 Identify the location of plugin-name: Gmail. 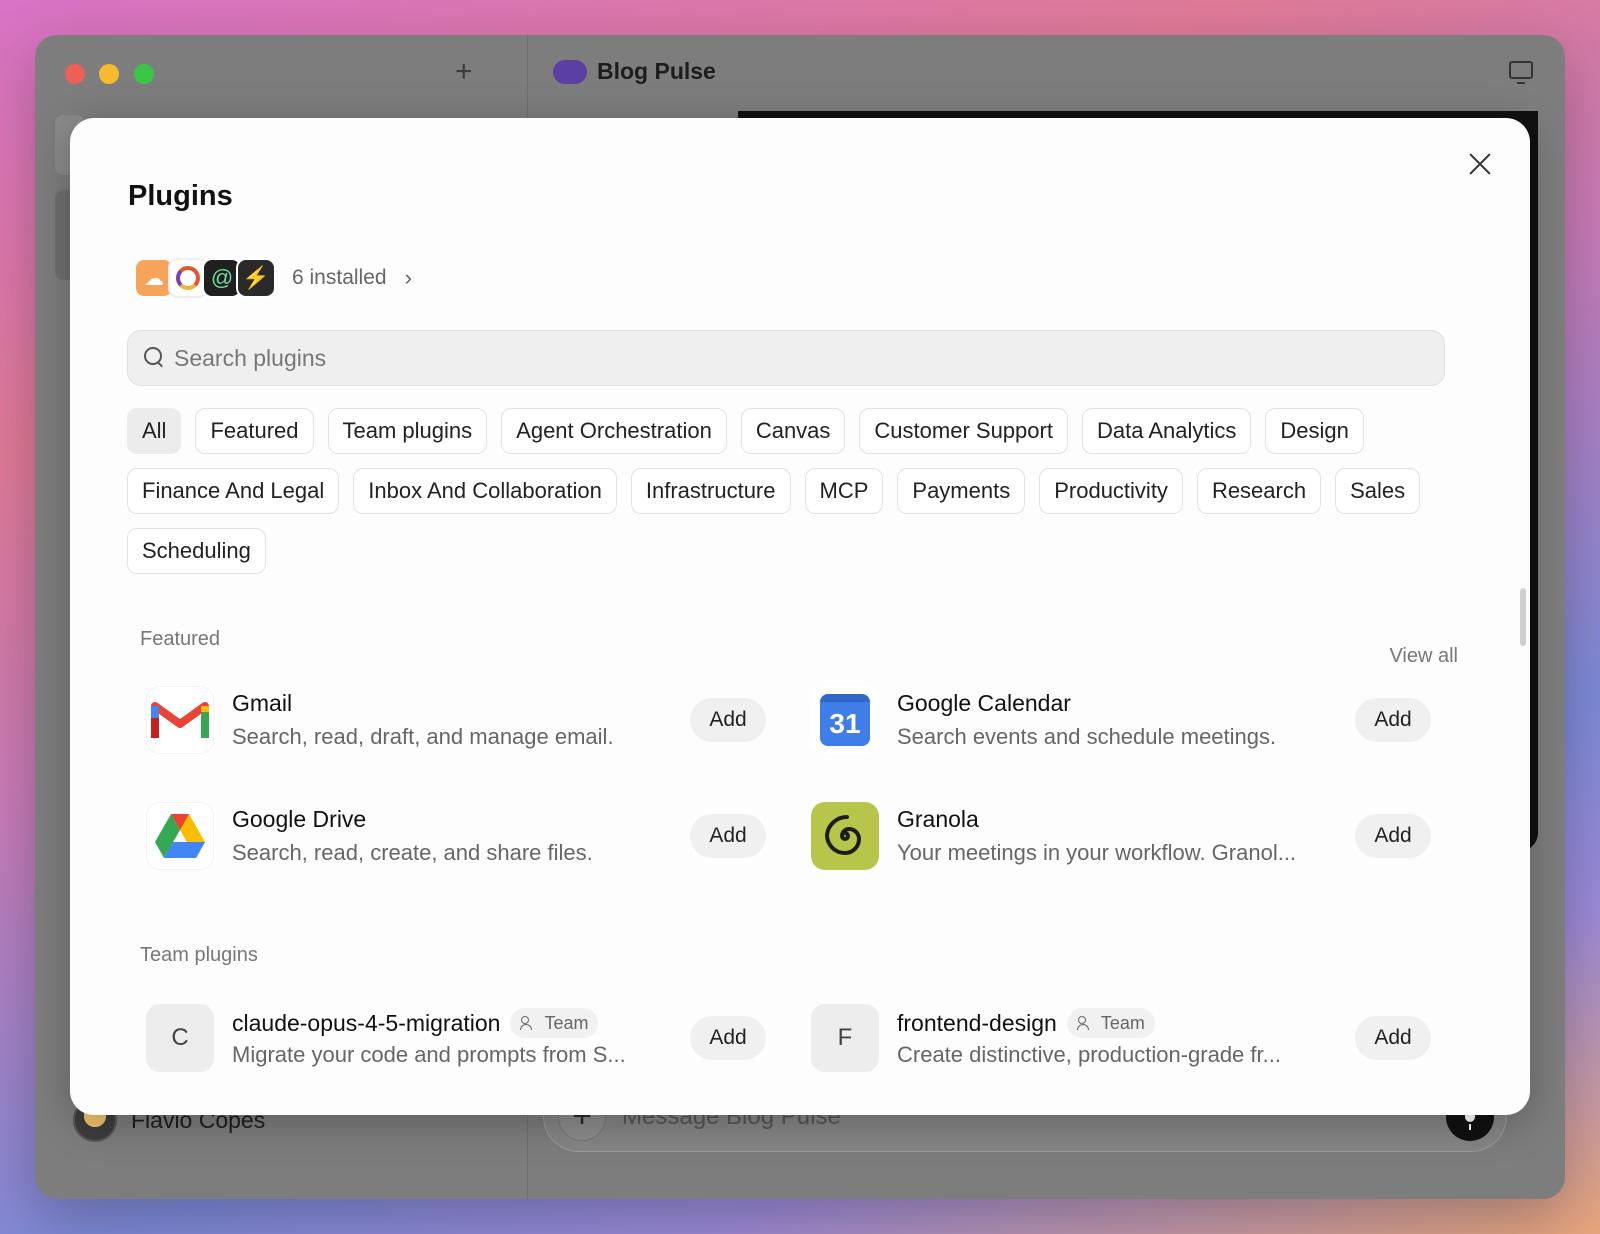
(262, 703).